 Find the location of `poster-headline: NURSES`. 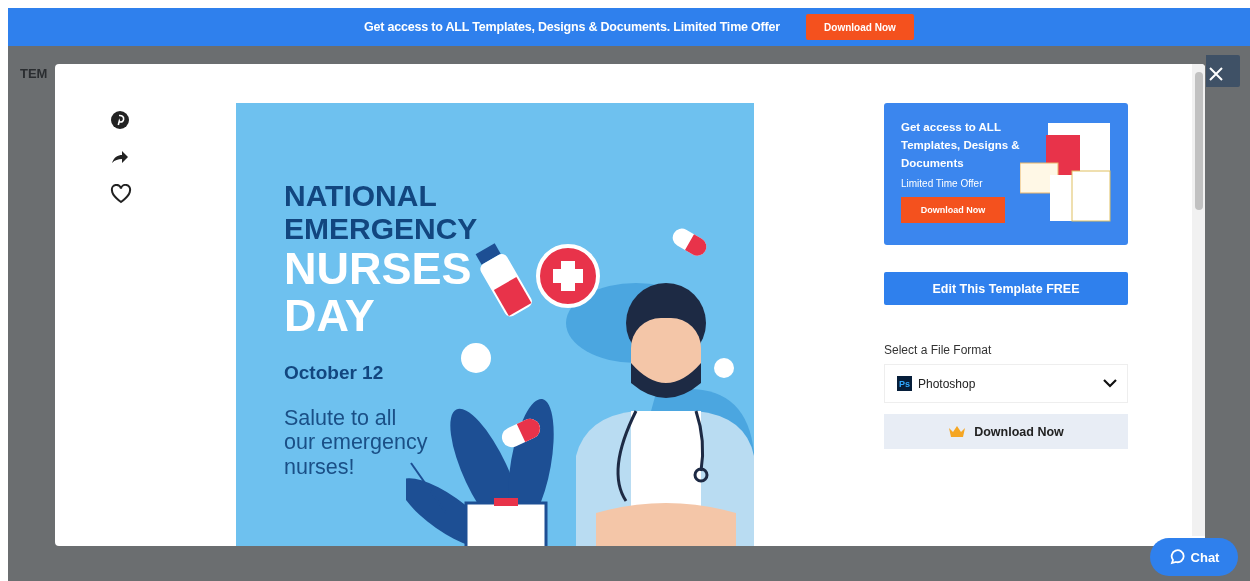

poster-headline: NURSES is located at coordinates (378, 269).